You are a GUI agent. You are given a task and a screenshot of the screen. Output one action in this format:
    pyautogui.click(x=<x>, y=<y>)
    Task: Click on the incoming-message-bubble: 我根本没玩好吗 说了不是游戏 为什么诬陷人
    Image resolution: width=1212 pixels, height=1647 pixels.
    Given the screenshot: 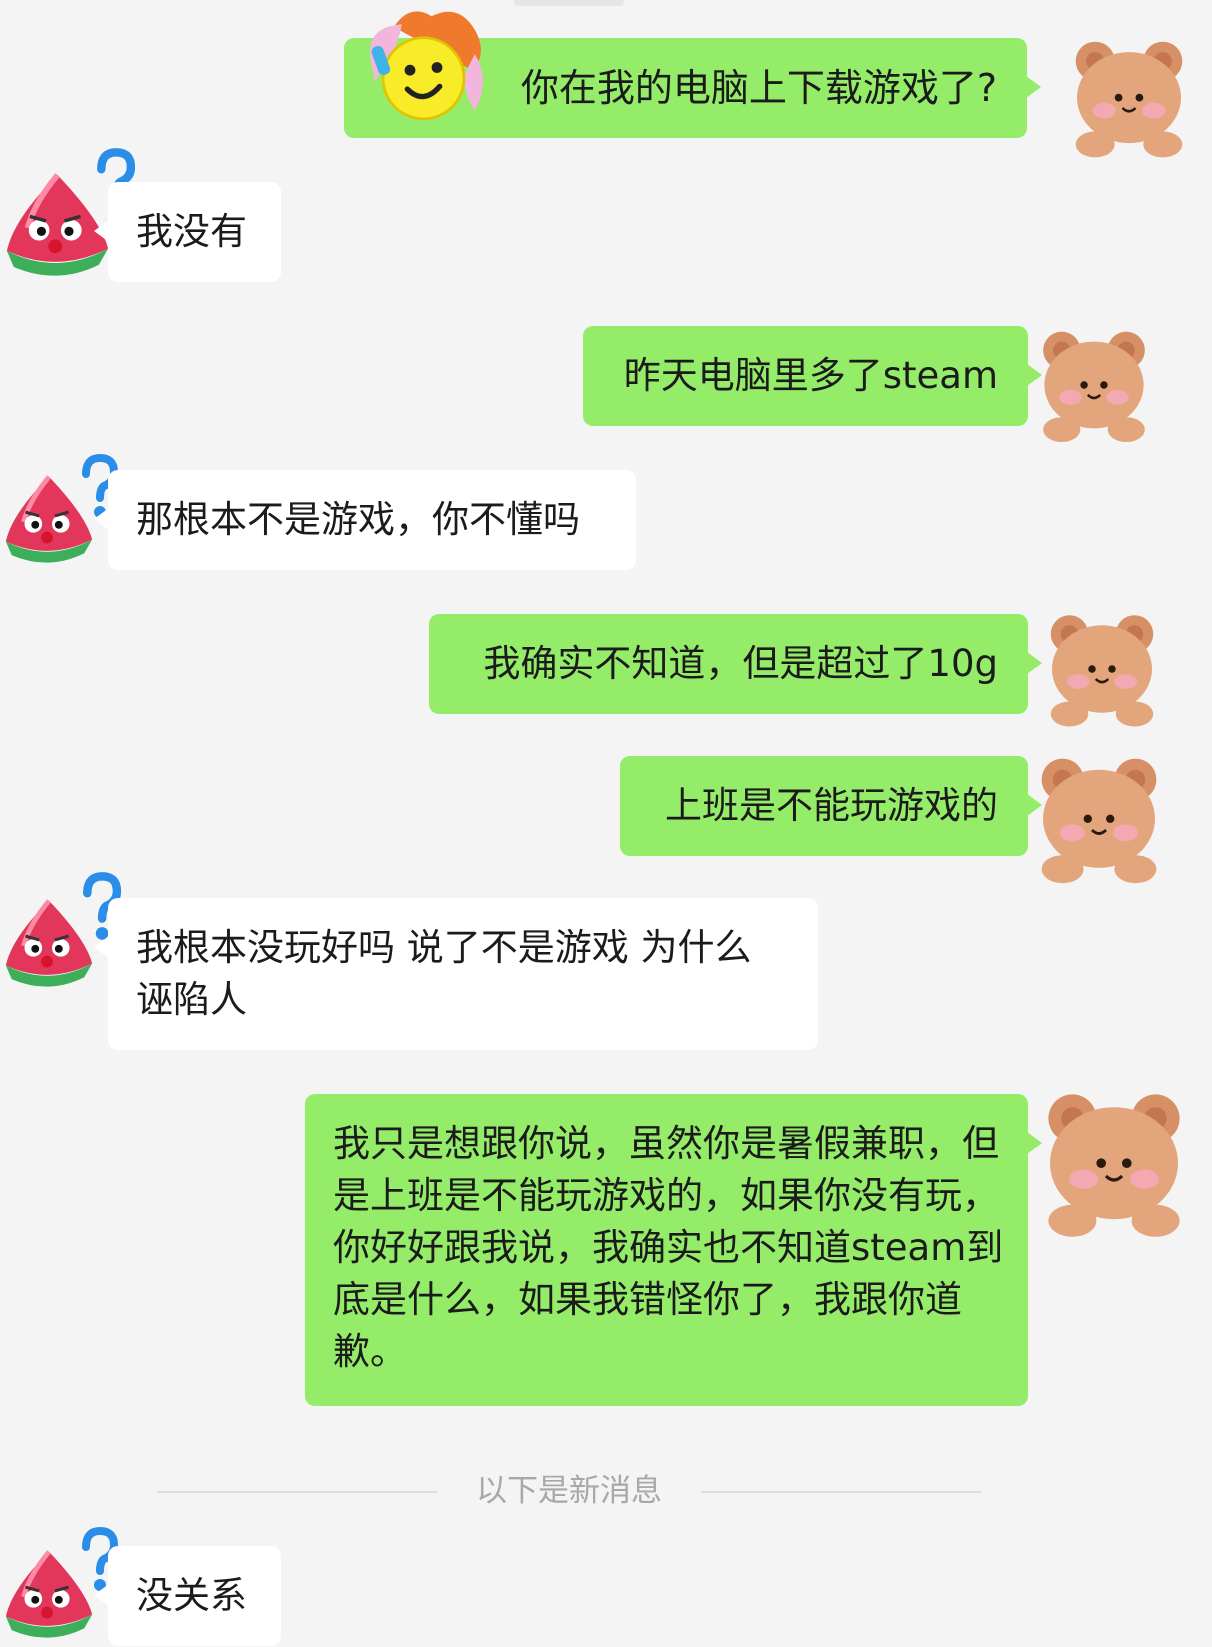 What is the action you would take?
    pyautogui.click(x=456, y=974)
    